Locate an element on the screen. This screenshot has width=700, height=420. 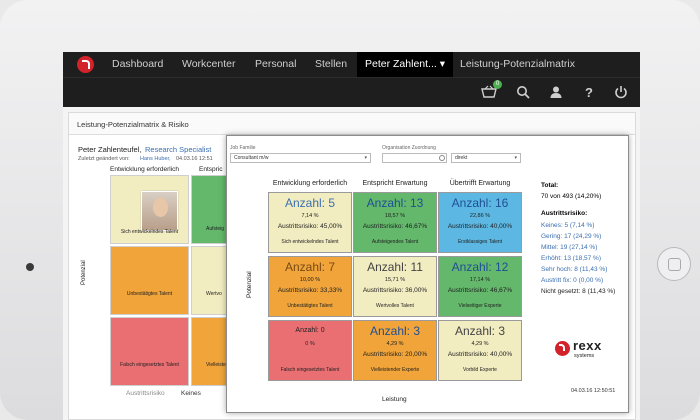
organisation-label: Organisation Zuordnung is located at coordinates (409, 148).